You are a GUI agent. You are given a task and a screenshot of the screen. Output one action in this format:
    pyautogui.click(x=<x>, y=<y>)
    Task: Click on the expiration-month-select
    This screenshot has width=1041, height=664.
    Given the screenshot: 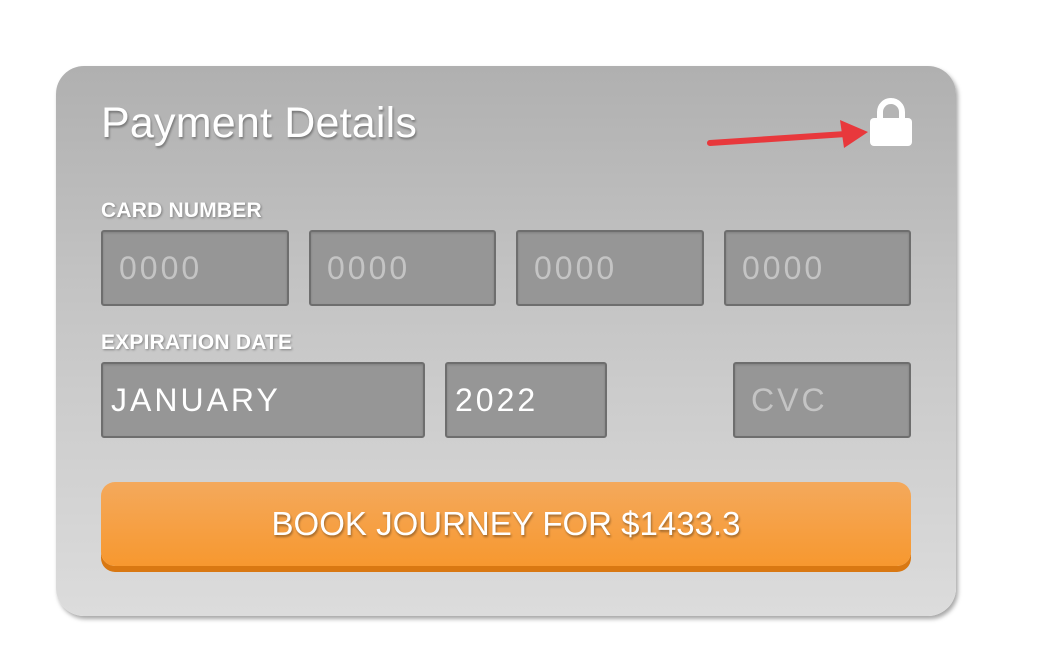 What is the action you would take?
    pyautogui.click(x=263, y=400)
    